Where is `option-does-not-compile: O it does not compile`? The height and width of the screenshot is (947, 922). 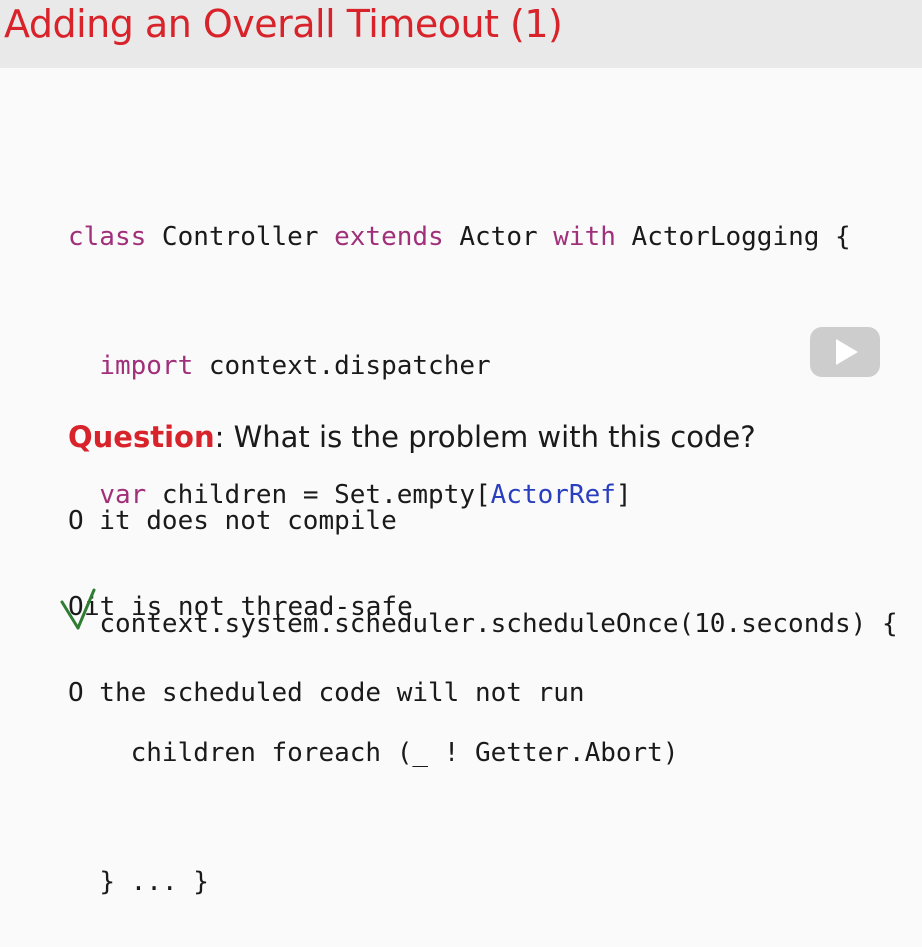
option-does-not-compile: O it does not compile is located at coordinates (232, 521).